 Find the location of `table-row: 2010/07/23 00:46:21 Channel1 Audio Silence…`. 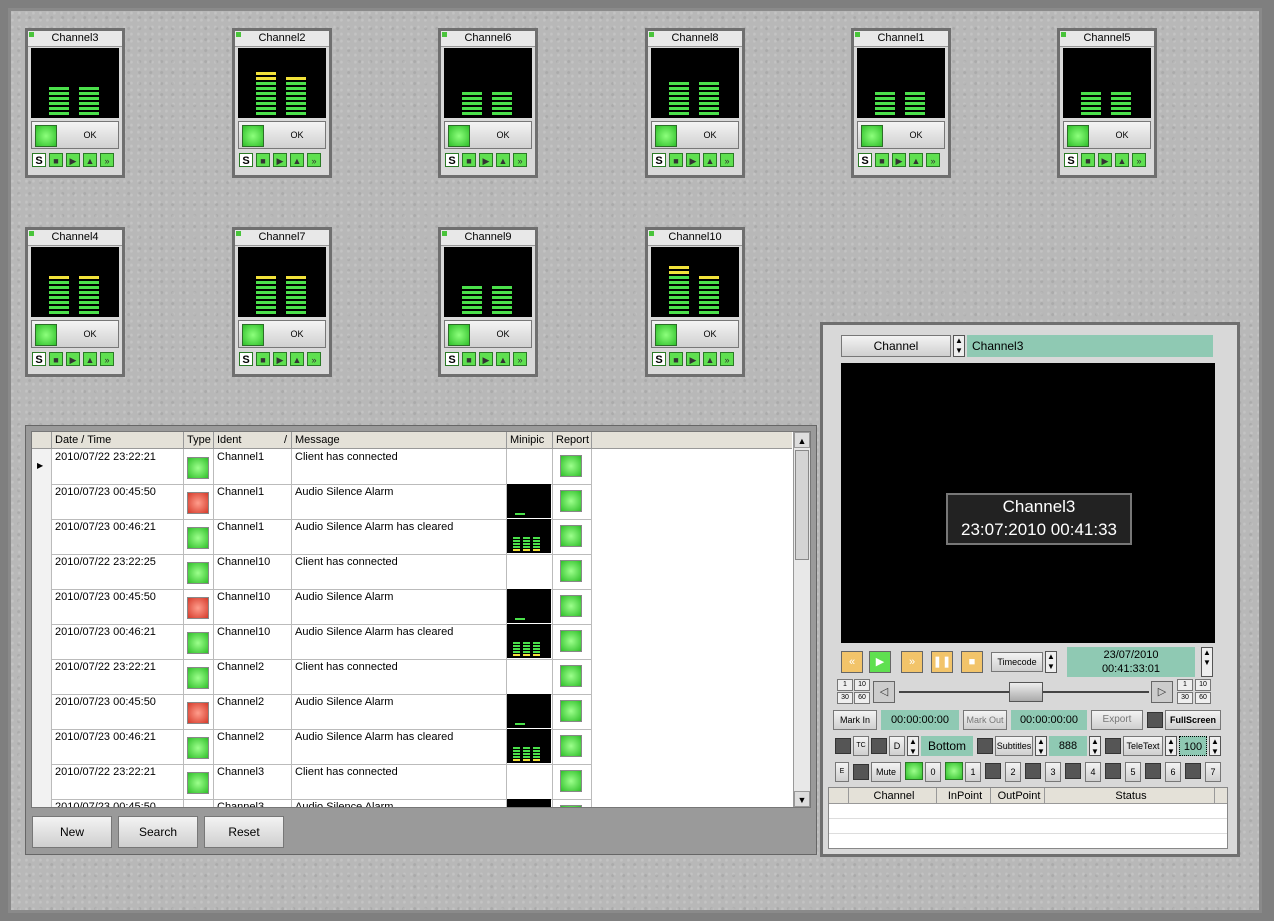

table-row: 2010/07/23 00:46:21 Channel1 Audio Silence… is located at coordinates (312, 537).